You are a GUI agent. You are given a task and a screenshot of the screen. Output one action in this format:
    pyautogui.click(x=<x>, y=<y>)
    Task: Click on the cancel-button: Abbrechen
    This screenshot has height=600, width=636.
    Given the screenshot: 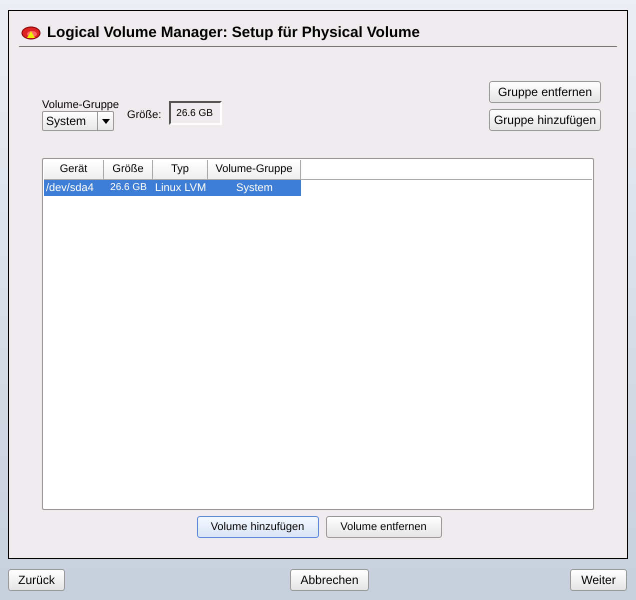 What is the action you would take?
    pyautogui.click(x=329, y=580)
    